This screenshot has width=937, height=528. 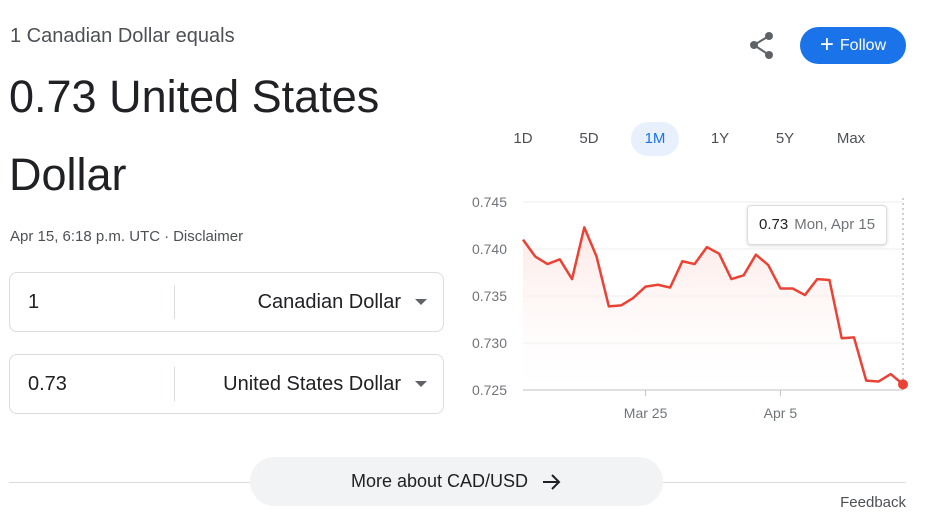 I want to click on to-amount-input: 0.73, so click(x=47, y=384).